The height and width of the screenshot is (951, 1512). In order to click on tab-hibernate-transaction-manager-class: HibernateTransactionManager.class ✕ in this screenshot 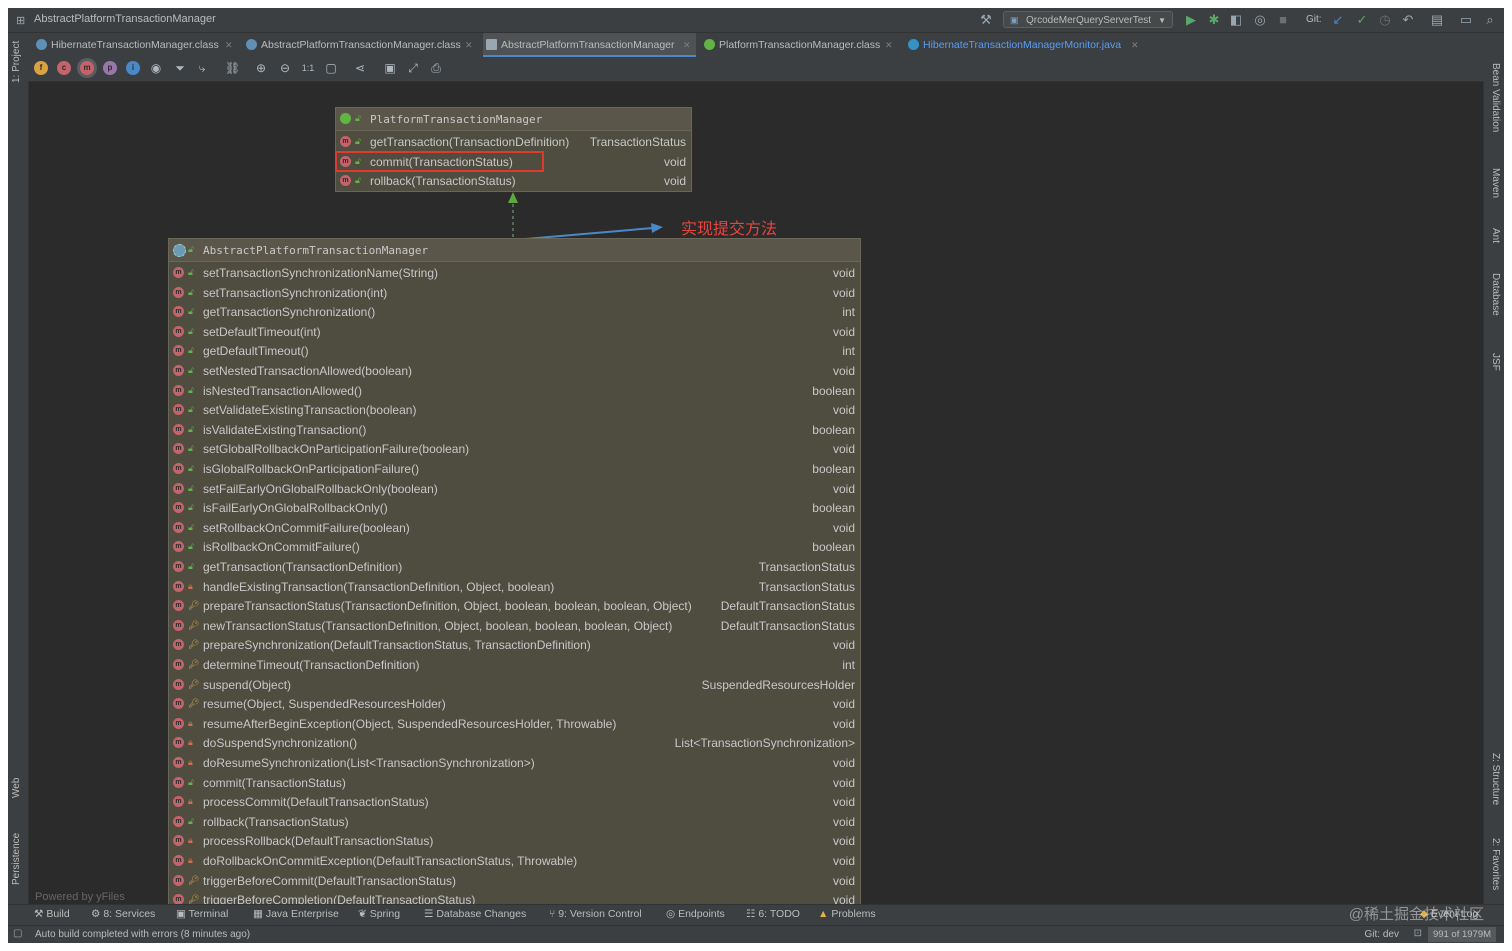, I will do `click(135, 45)`.